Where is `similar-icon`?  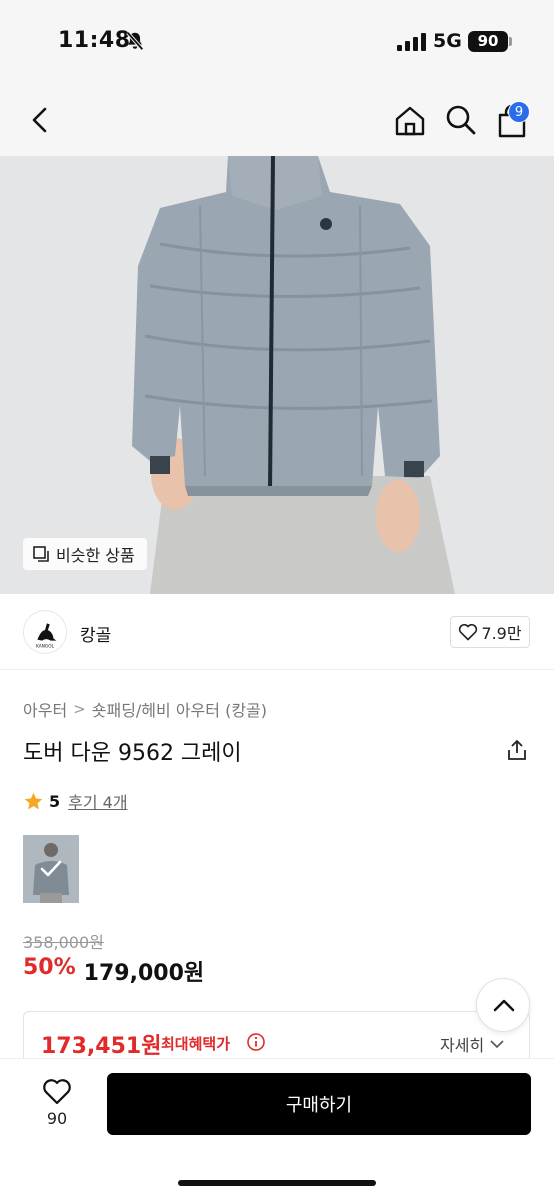 similar-icon is located at coordinates (41, 553).